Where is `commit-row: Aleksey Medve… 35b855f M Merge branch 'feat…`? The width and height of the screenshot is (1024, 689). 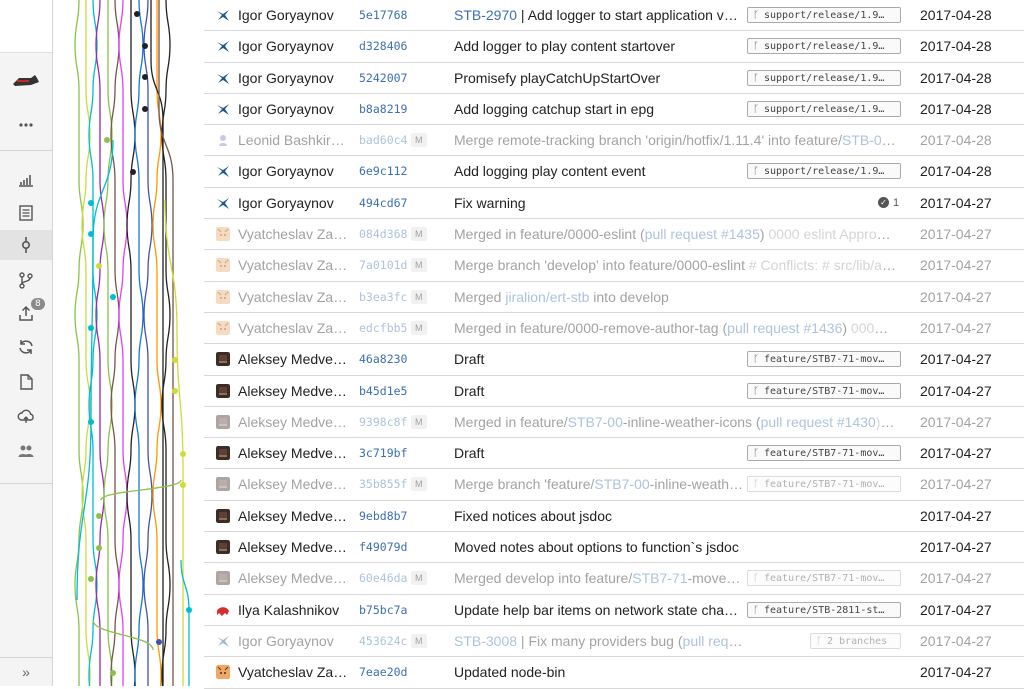 commit-row: Aleksey Medve… 35b855f M Merge branch 'feat… is located at coordinates (614, 485).